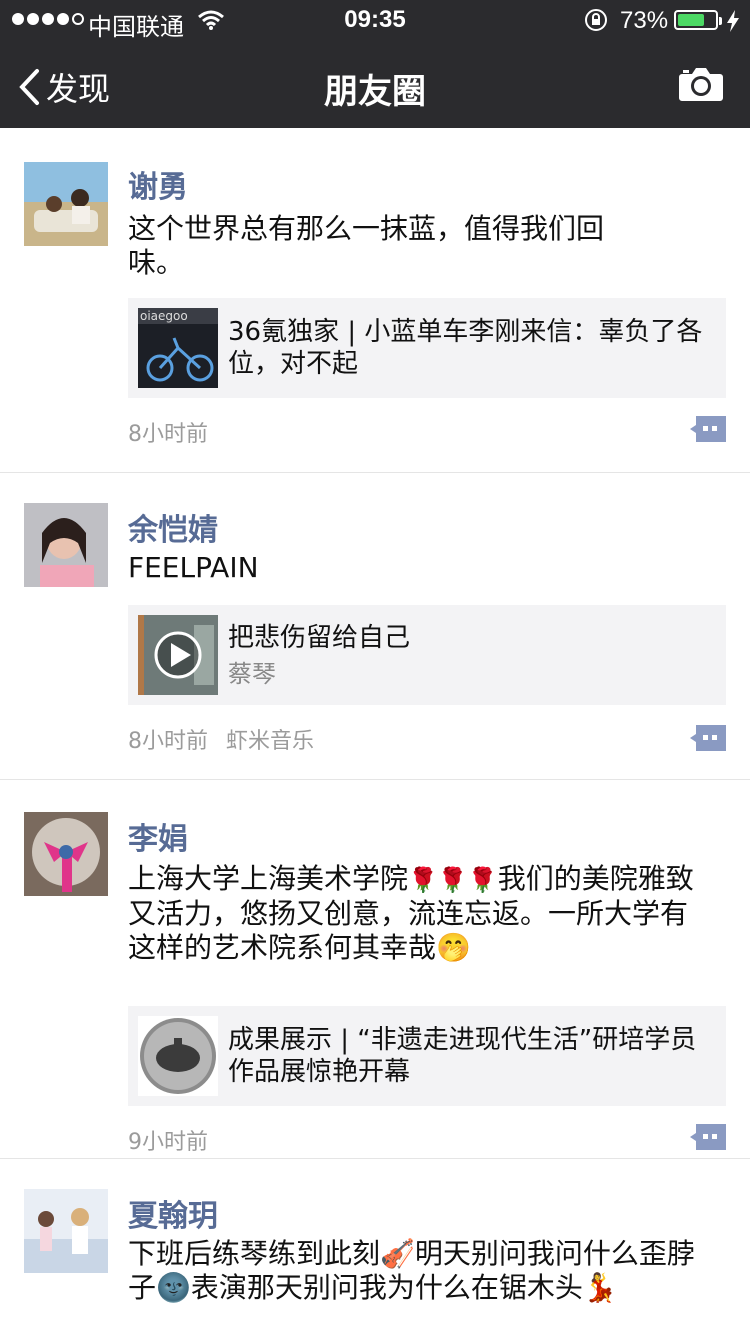 This screenshot has width=750, height=1337. Describe the element at coordinates (596, 20) in the screenshot. I see `orientation-lock-icon` at that location.